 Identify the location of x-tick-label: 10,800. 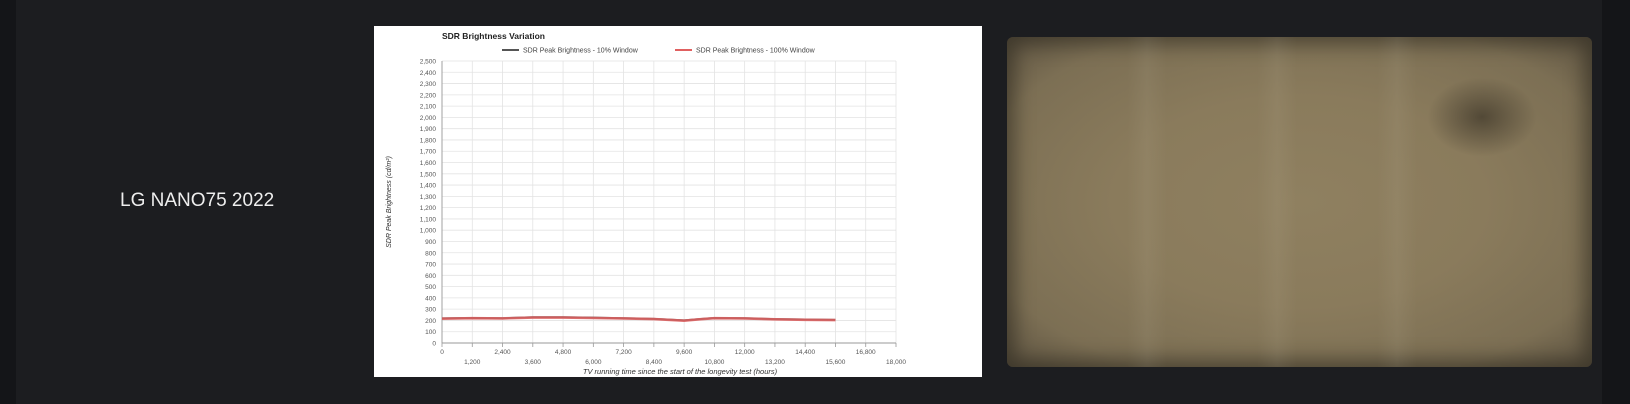
(714, 362).